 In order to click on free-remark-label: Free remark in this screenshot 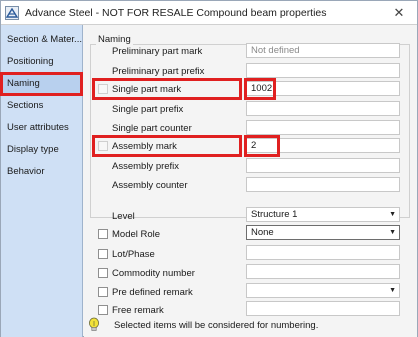, I will do `click(138, 310)`.